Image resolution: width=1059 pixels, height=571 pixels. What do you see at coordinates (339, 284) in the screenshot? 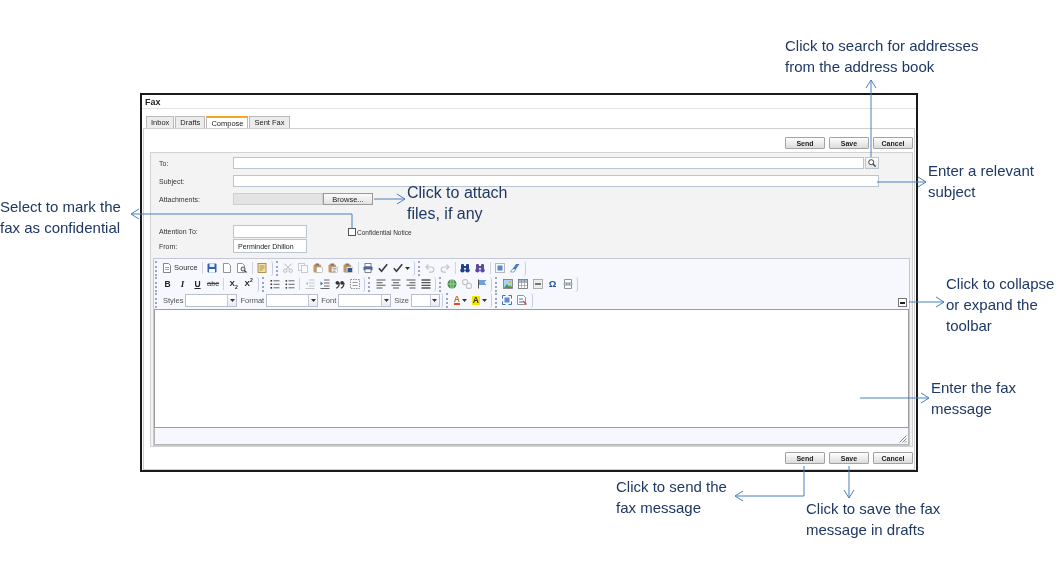
I see `quote-icon` at bounding box center [339, 284].